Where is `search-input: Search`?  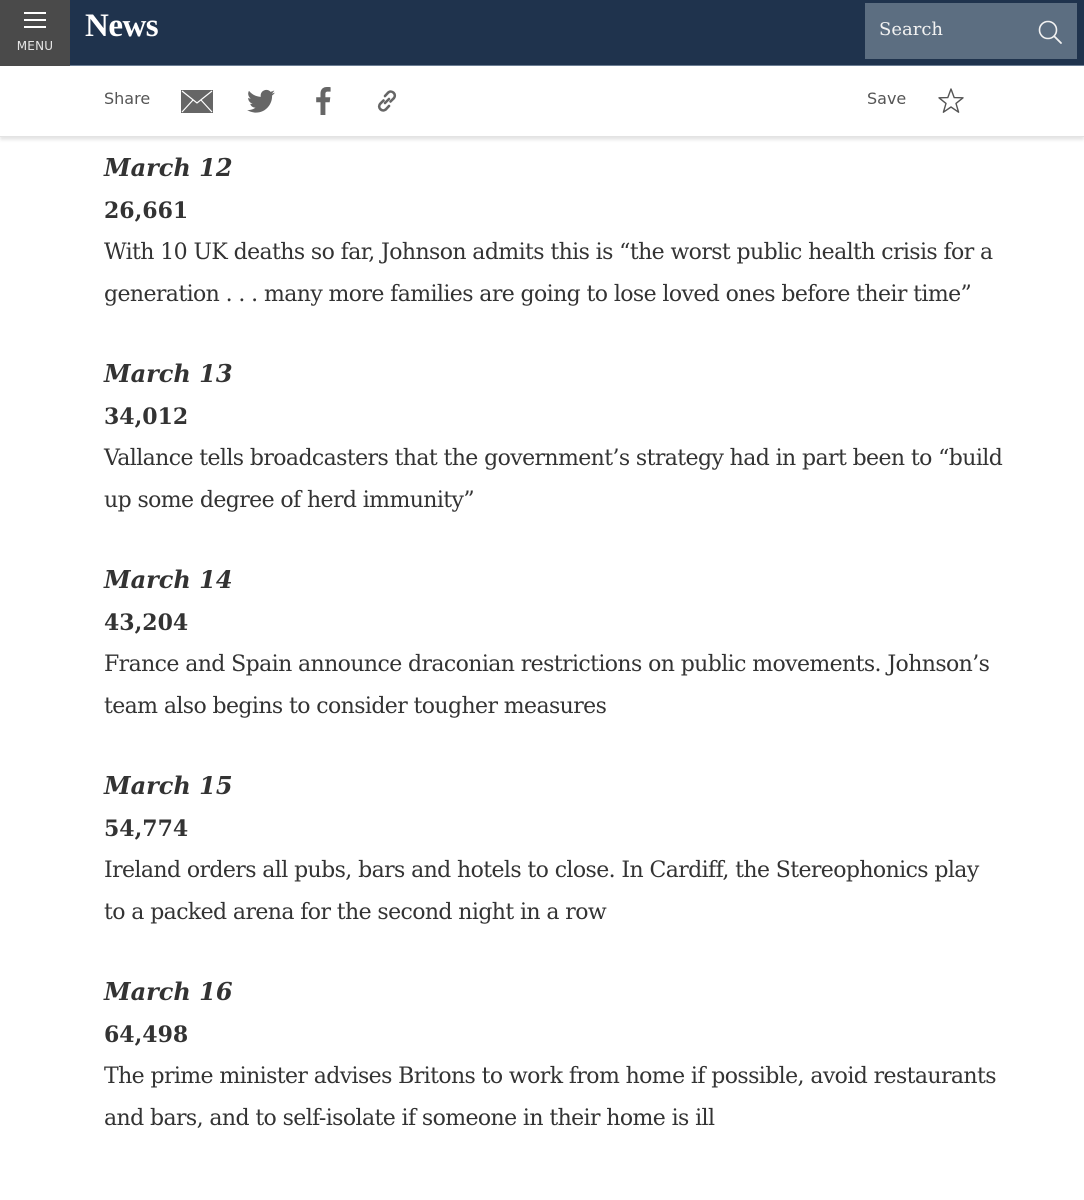 search-input: Search is located at coordinates (971, 31).